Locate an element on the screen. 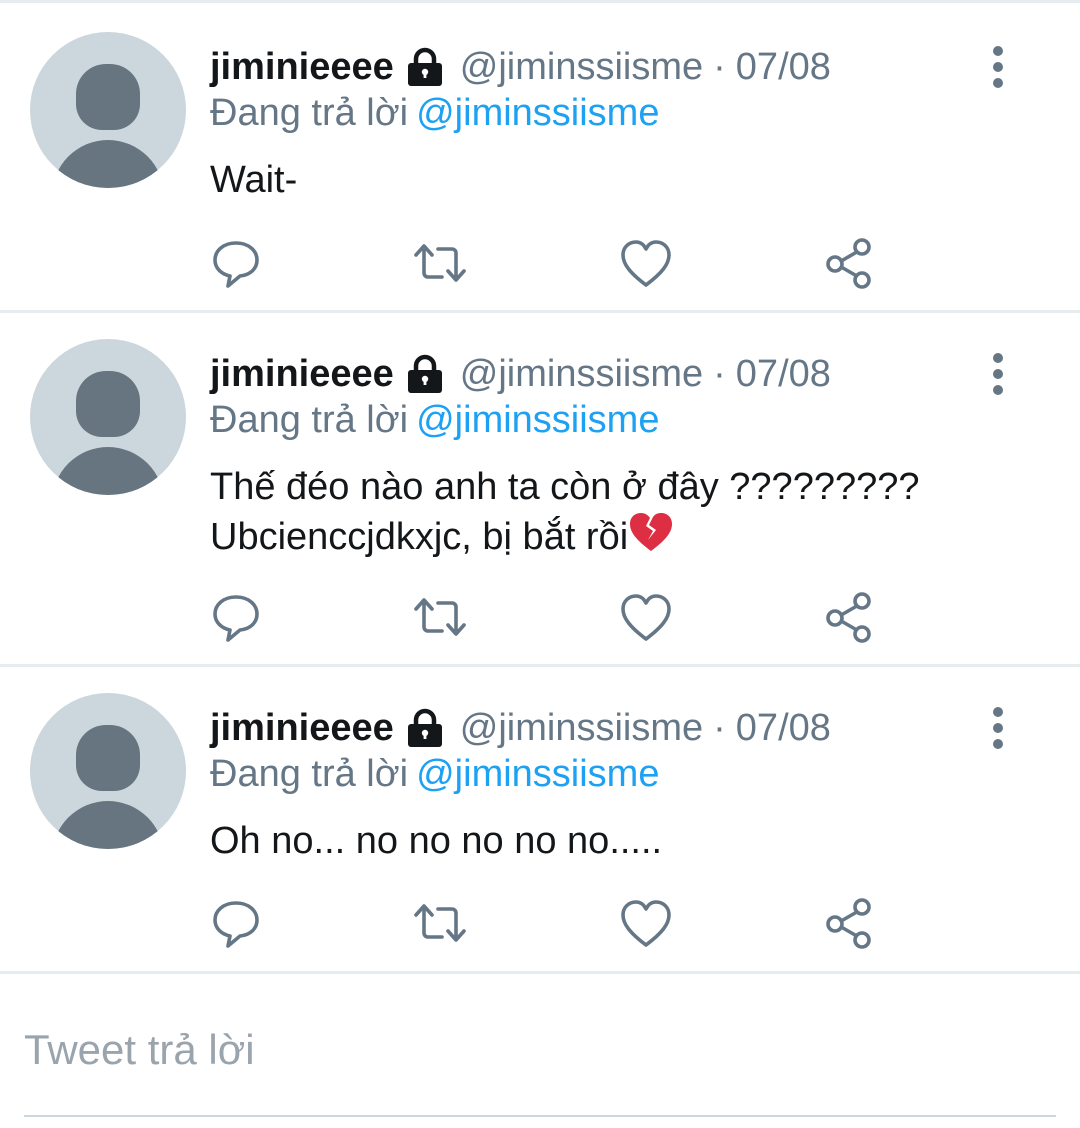 Image resolution: width=1080 pixels, height=1128 pixels. reply-tweet-input is located at coordinates (540, 1050).